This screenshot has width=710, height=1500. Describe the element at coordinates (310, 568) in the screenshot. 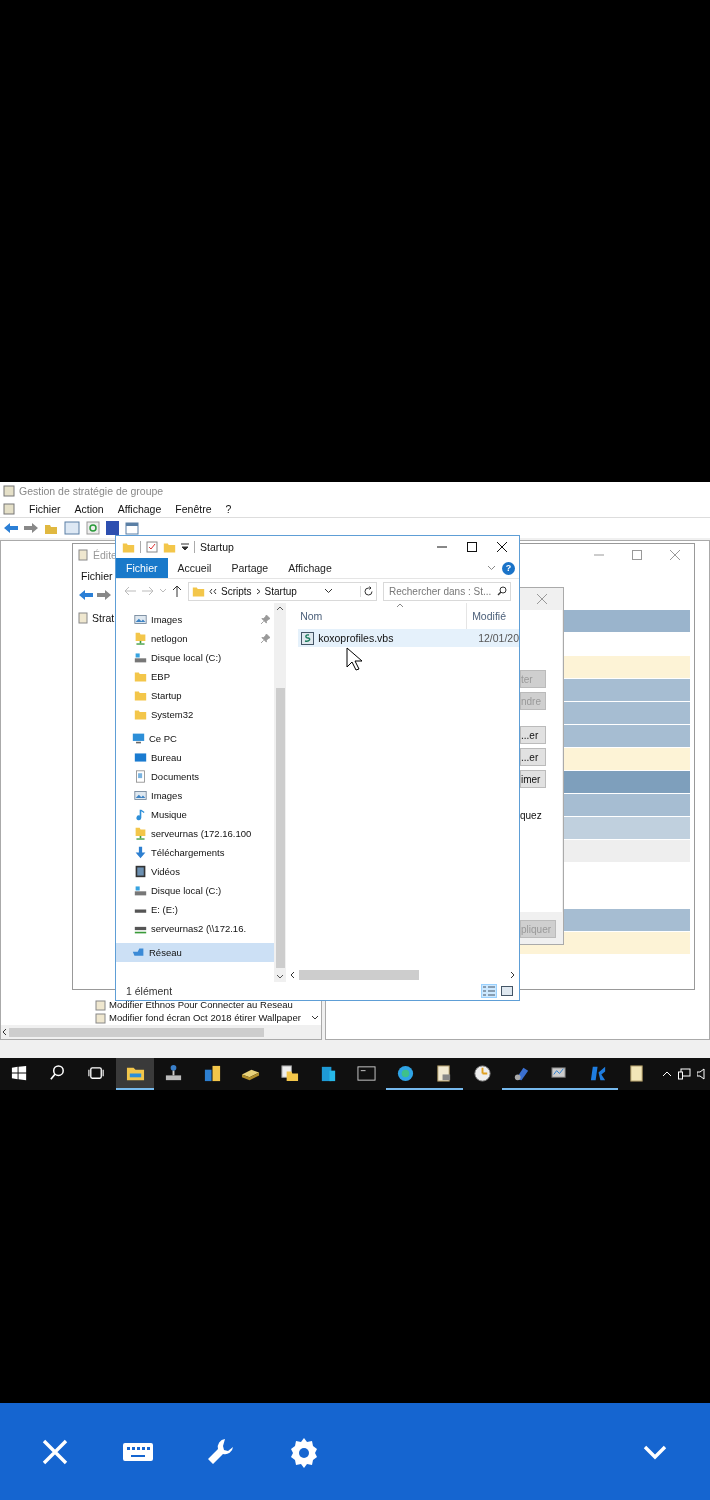

I see `ribbon-tab: Affichage` at that location.